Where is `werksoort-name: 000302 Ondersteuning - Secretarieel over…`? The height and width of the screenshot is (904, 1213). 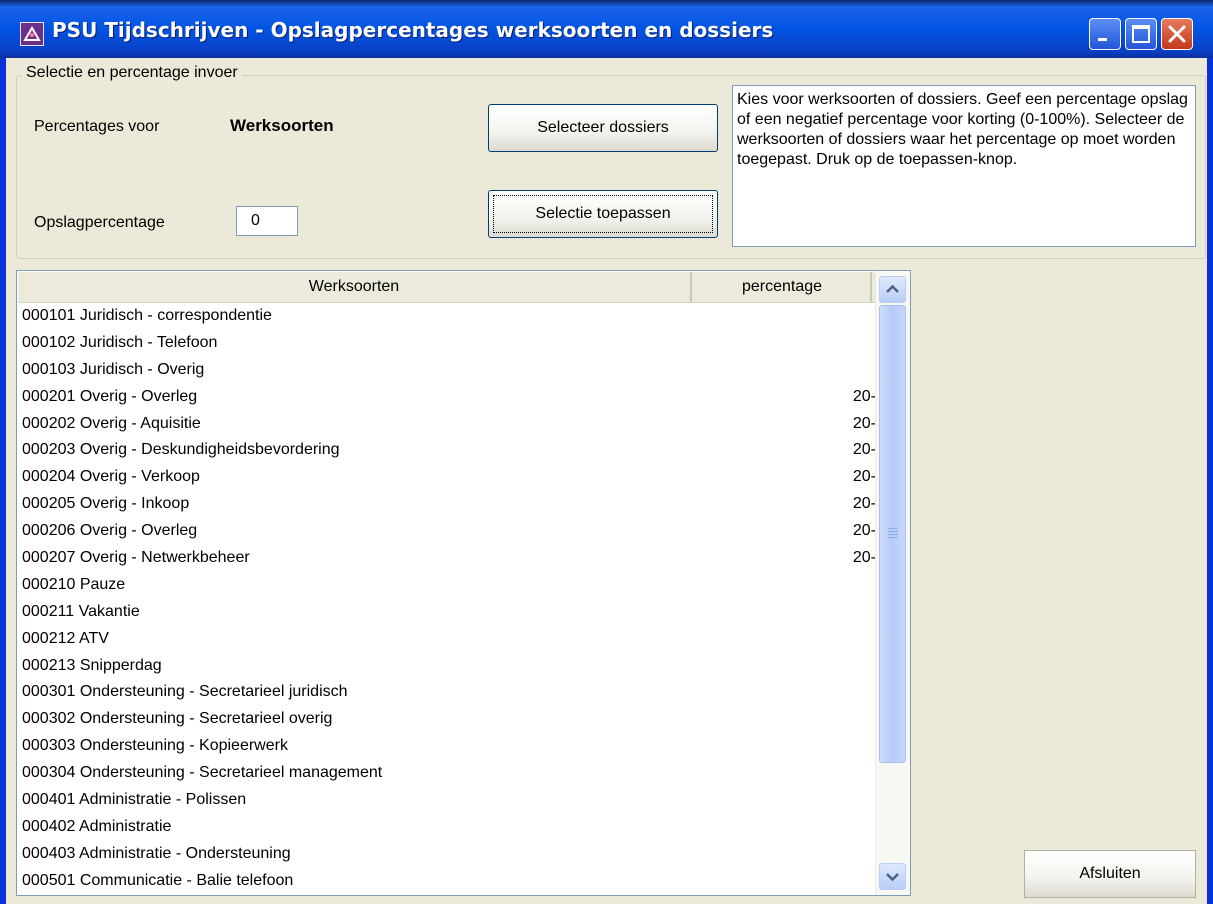
werksoort-name: 000302 Ondersteuning - Secretarieel over… is located at coordinates (177, 719).